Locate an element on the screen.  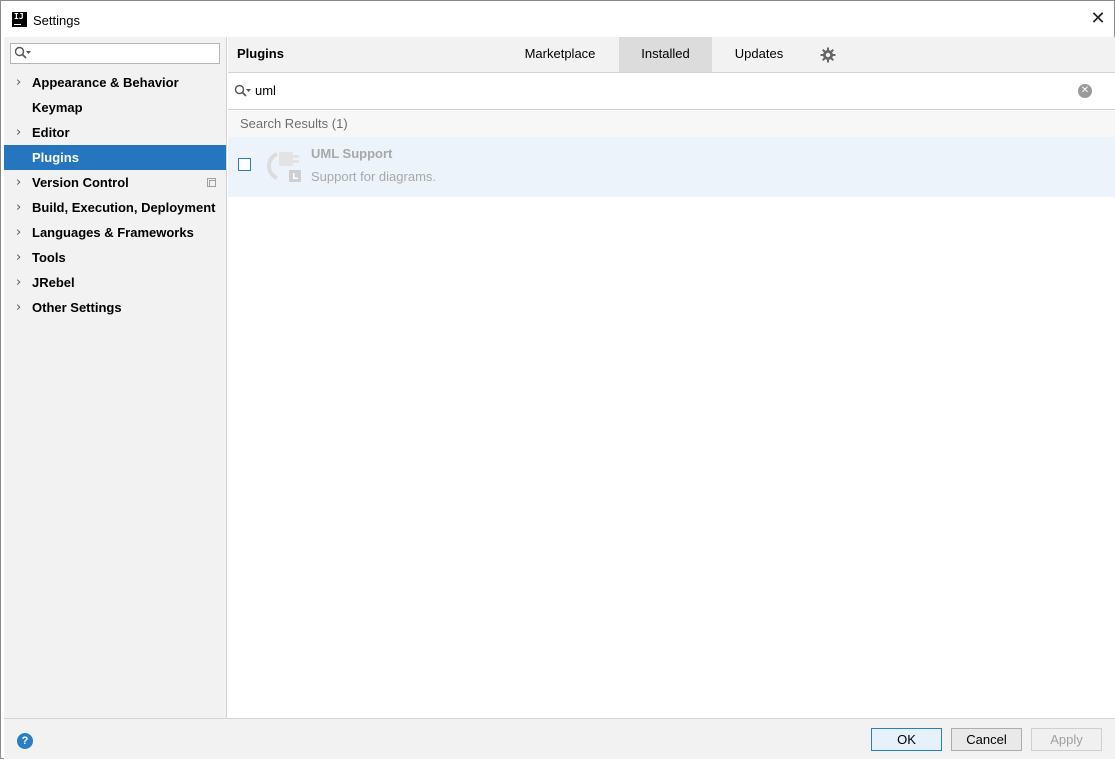
sidebar-item-other-settings: › Other Settings is located at coordinates (115, 307).